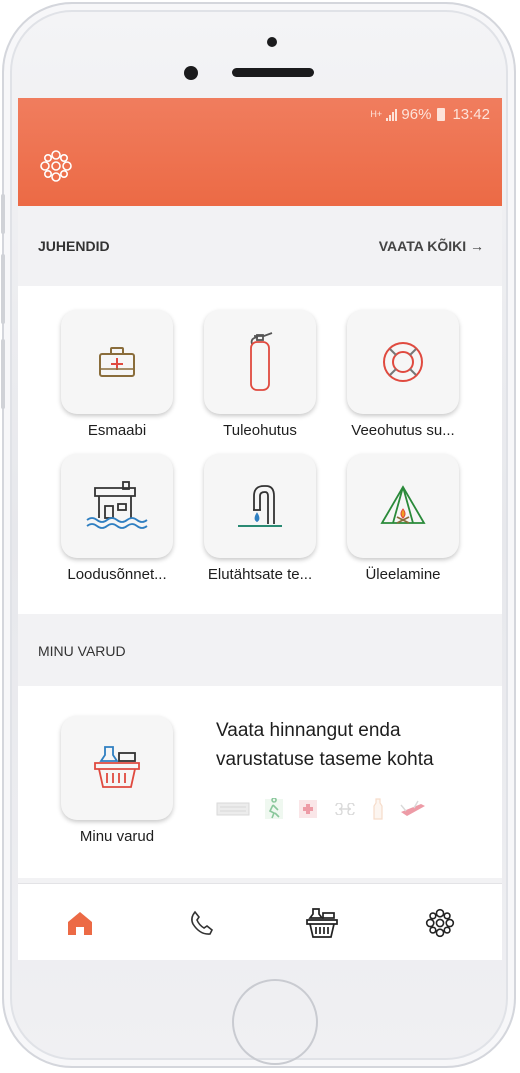 This screenshot has width=520, height=1073. I want to click on front-camera-lens, so click(191, 73).